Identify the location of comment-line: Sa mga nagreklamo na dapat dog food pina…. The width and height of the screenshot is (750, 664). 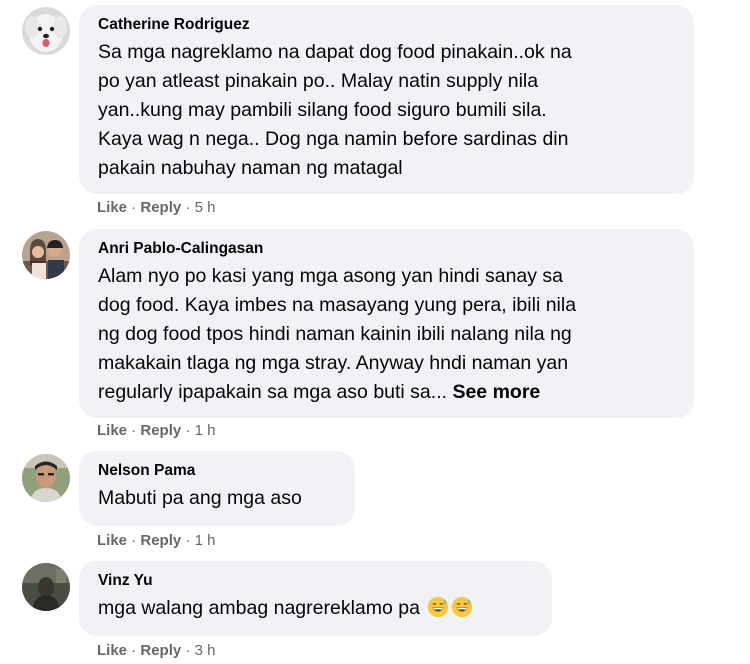
(335, 52).